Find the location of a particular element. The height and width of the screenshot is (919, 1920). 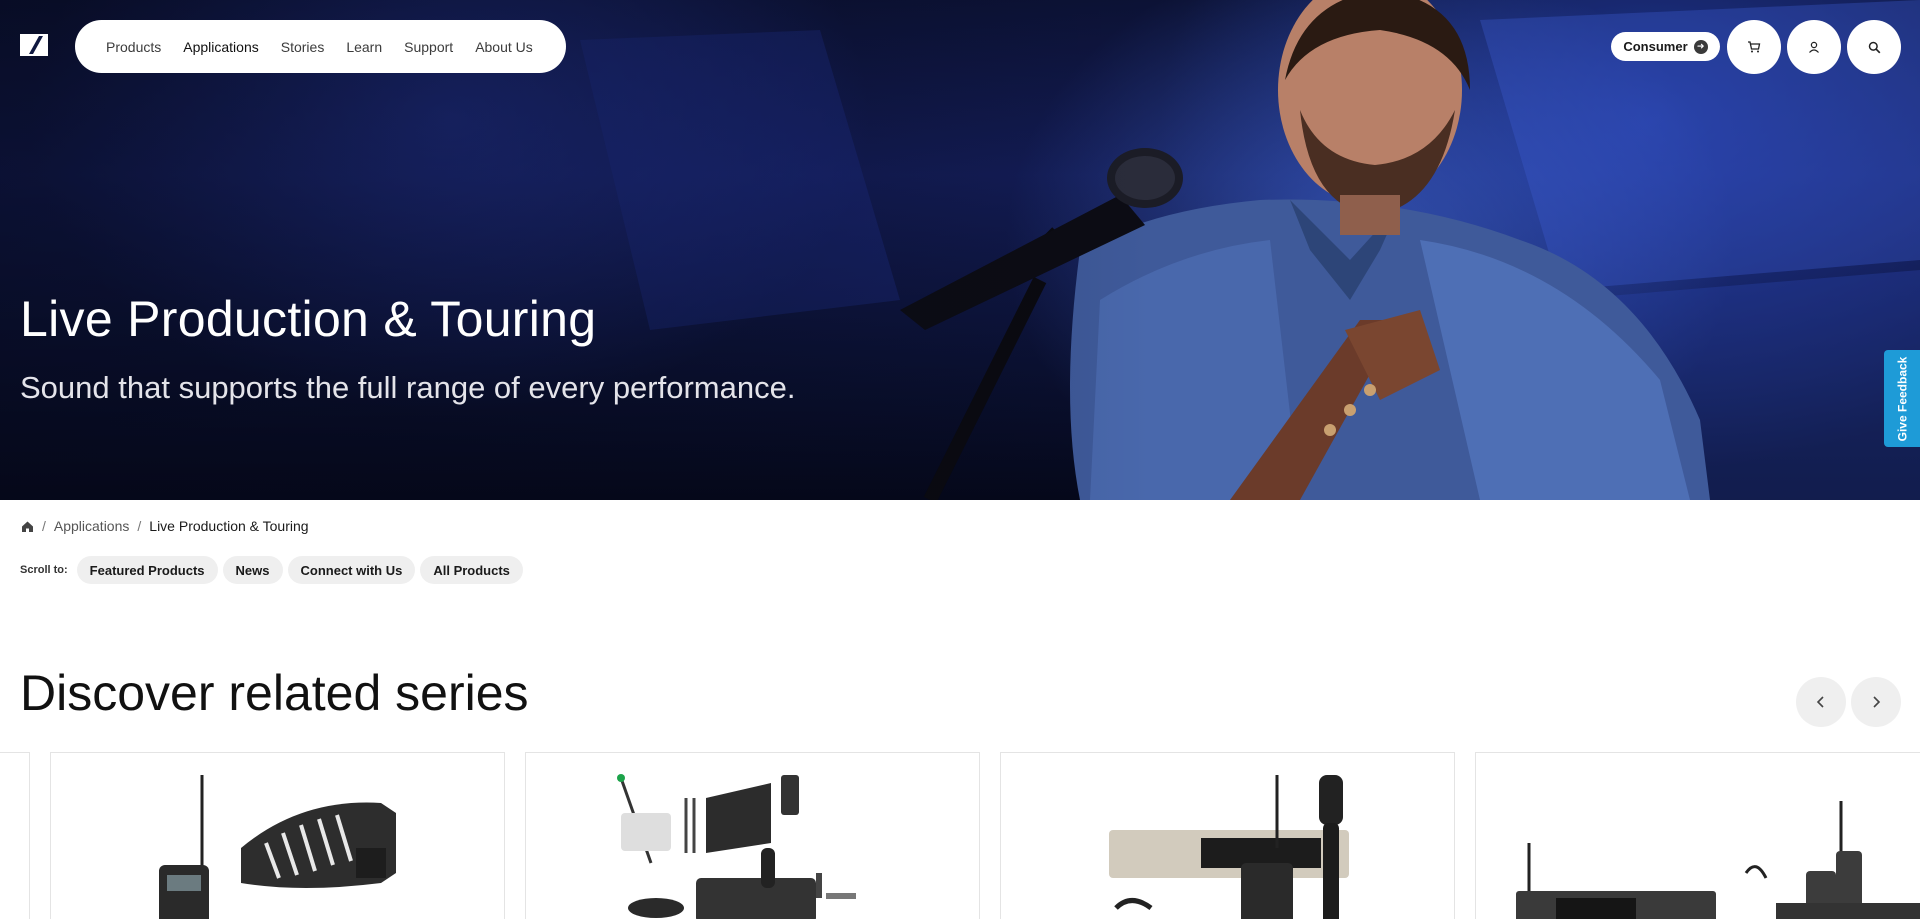

chevron-left-icon is located at coordinates (1820, 702).